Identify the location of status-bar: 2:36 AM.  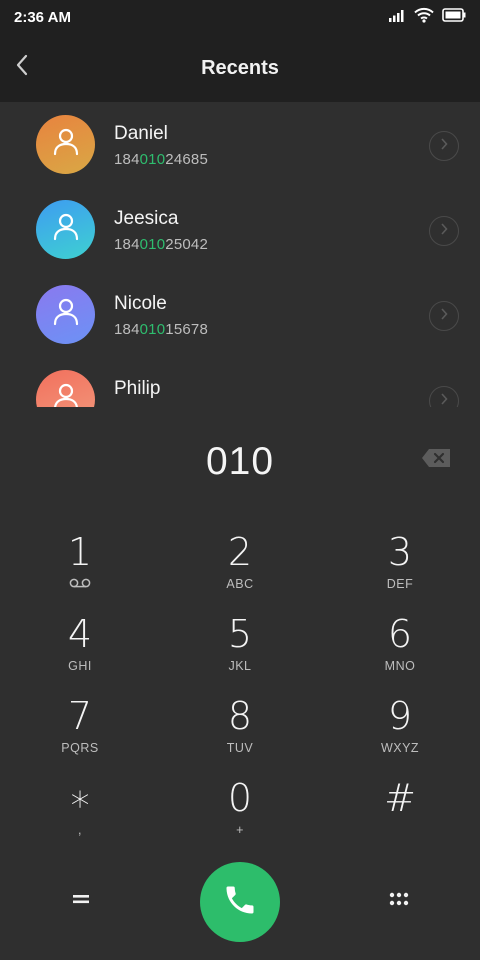
(240, 17).